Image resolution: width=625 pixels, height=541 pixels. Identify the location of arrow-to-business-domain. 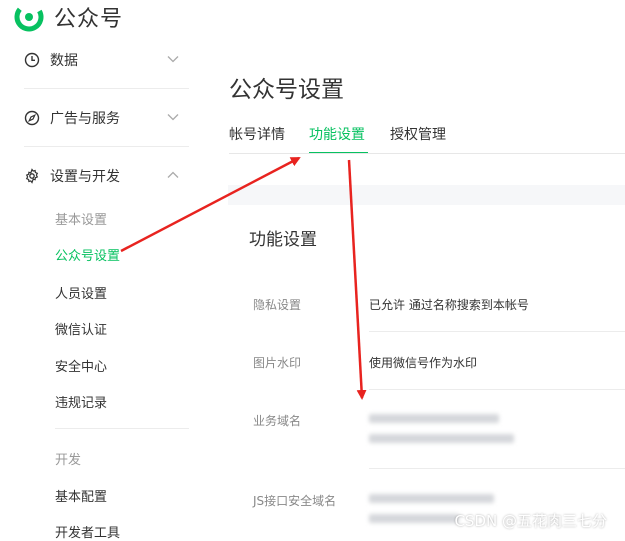
(357, 279).